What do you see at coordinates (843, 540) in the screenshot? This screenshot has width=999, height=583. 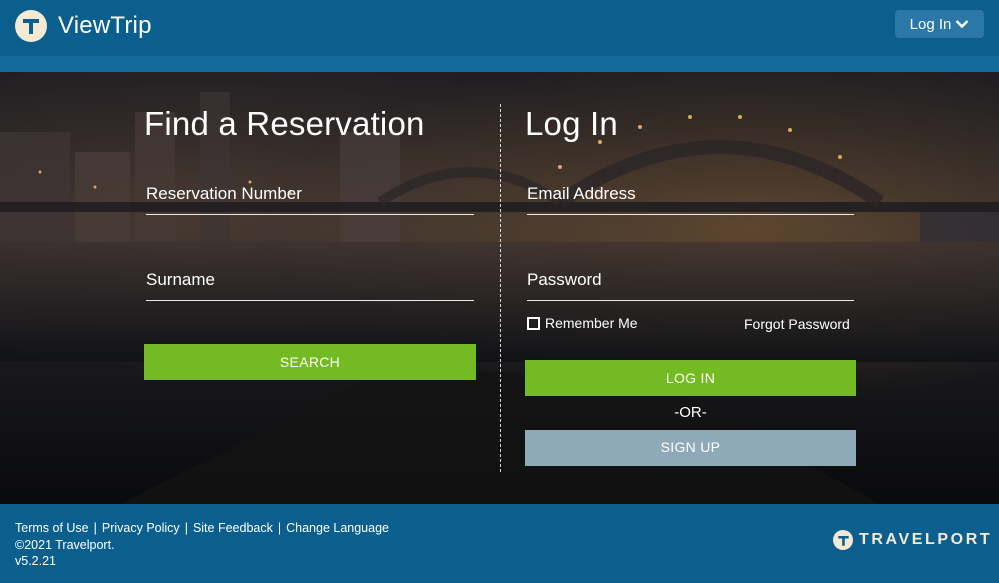 I see `travelport-logo-icon` at bounding box center [843, 540].